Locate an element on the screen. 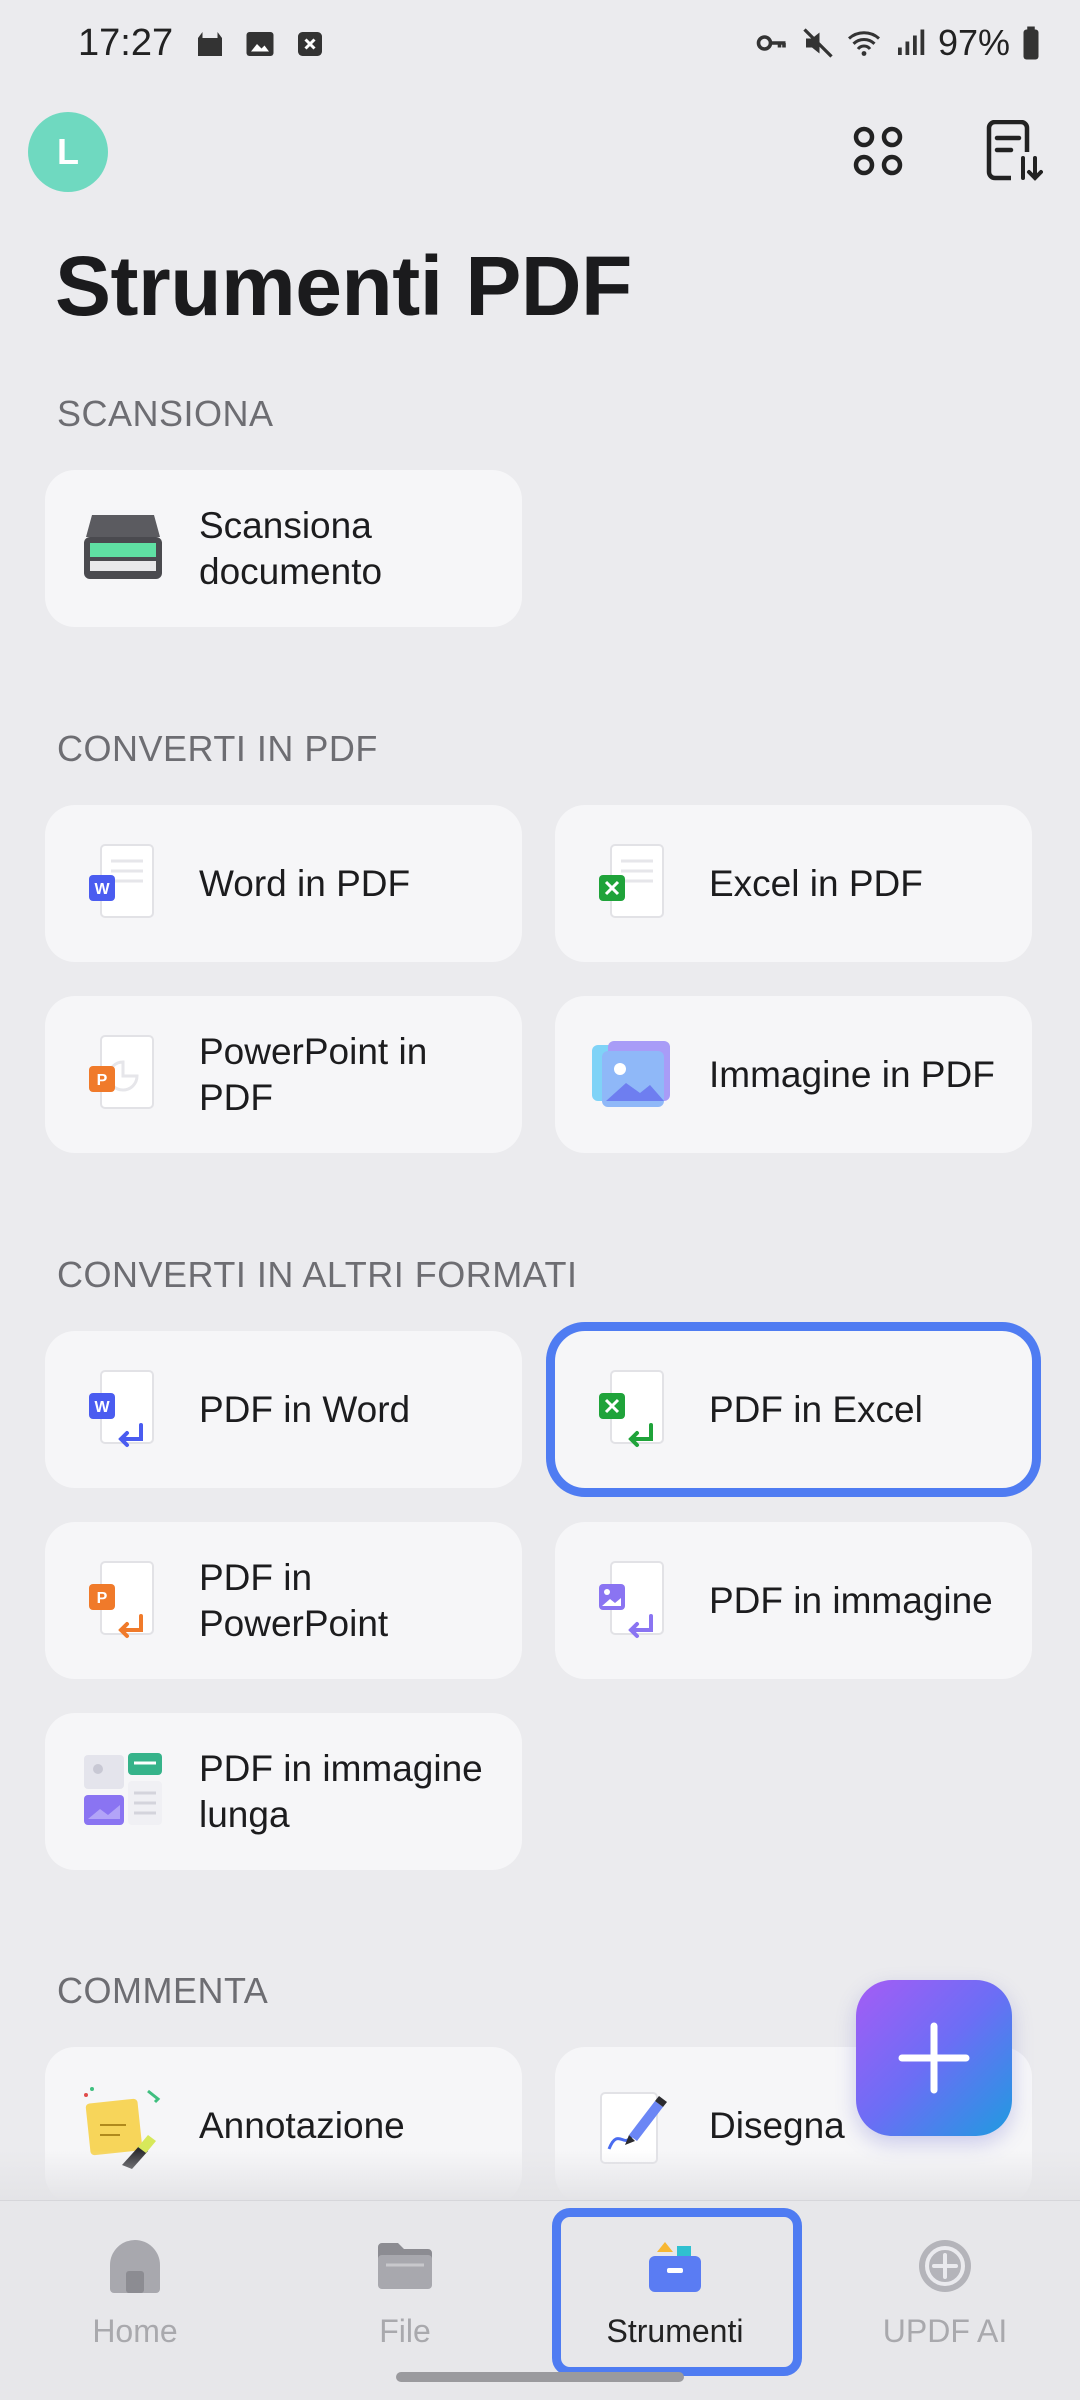 The width and height of the screenshot is (1080, 2400). scanner-icon is located at coordinates (123, 549).